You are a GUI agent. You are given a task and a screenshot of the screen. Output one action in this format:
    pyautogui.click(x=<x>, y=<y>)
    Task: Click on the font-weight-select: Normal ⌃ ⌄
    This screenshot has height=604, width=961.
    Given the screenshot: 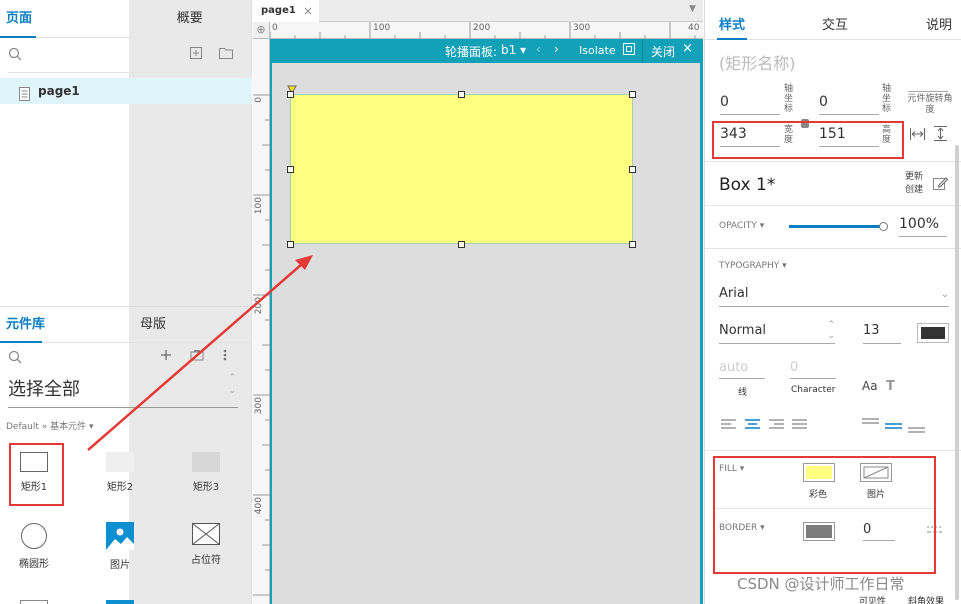 What is the action you would take?
    pyautogui.click(x=777, y=332)
    